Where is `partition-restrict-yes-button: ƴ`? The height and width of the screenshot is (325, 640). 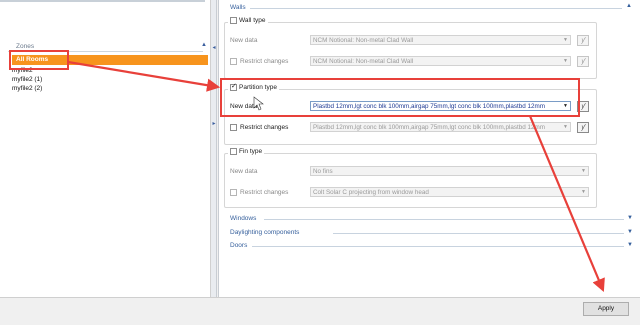 partition-restrict-yes-button: ƴ is located at coordinates (583, 127).